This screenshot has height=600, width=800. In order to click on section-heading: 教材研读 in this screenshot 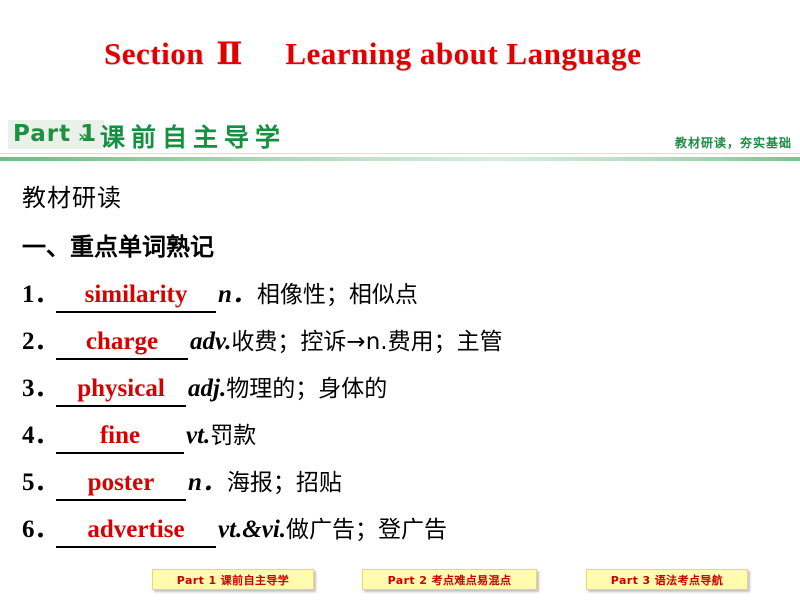, I will do `click(72, 198)`.